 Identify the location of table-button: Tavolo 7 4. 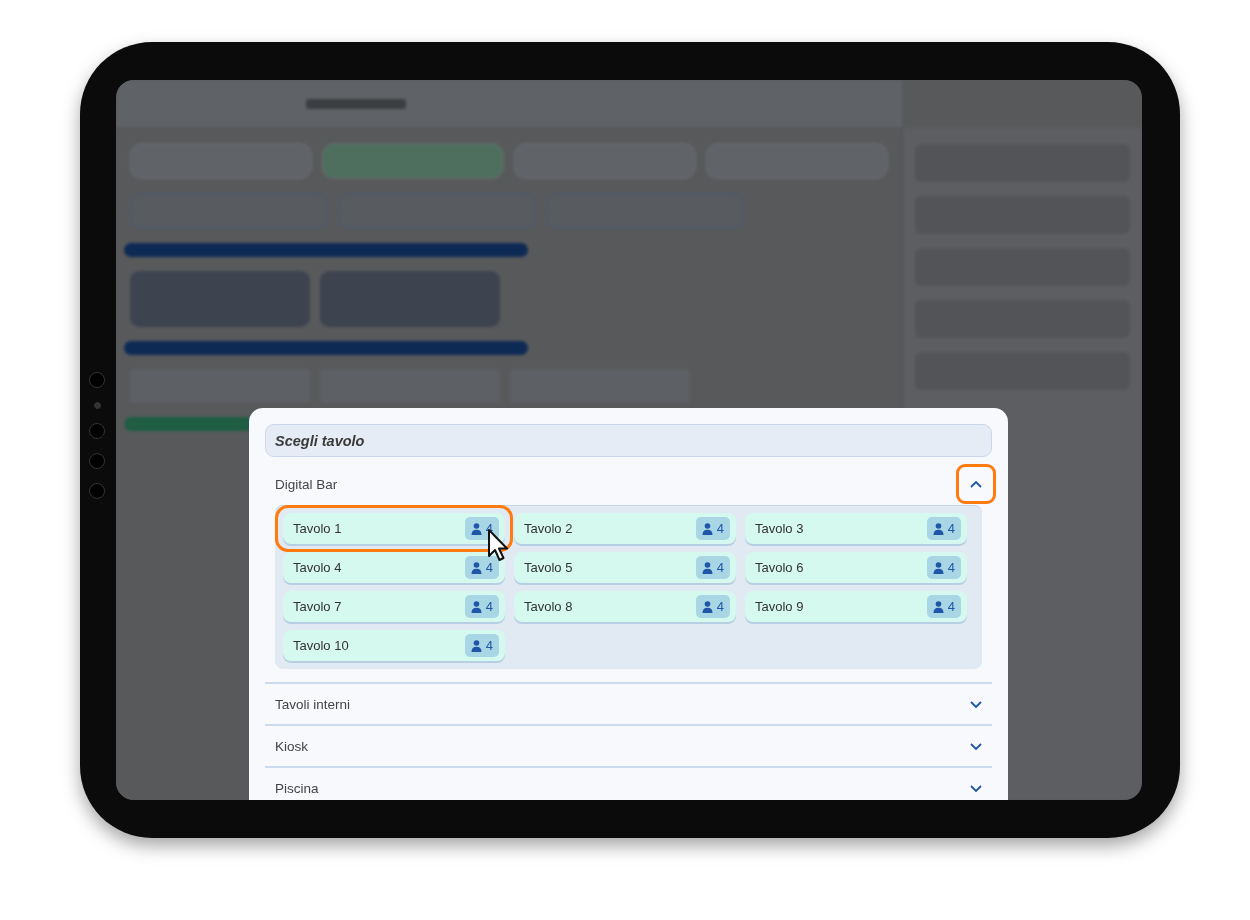
(394, 606).